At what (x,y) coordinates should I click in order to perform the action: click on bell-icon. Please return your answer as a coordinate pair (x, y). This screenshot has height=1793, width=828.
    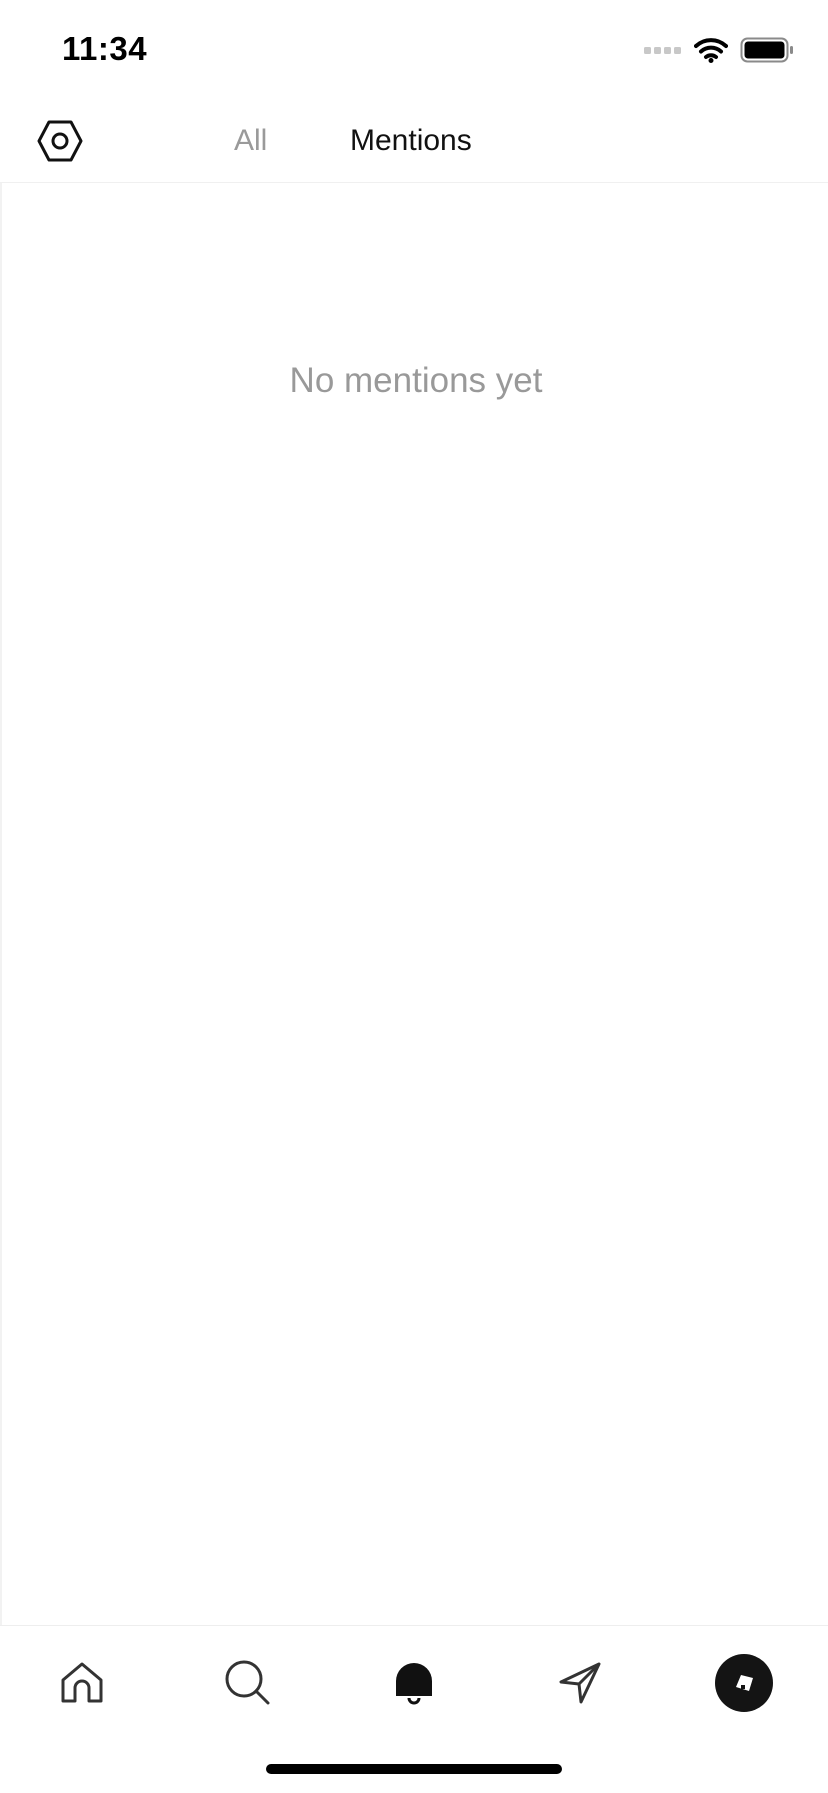
    Looking at the image, I should click on (414, 1684).